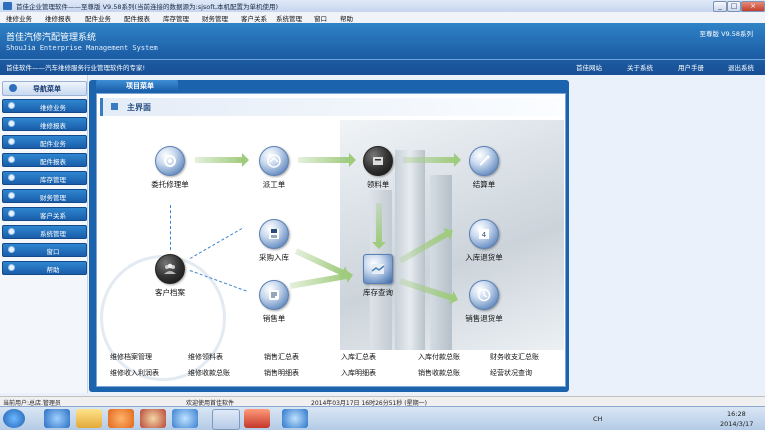  Describe the element at coordinates (484, 257) in the screenshot. I see `node-label: 入库退货单` at that location.